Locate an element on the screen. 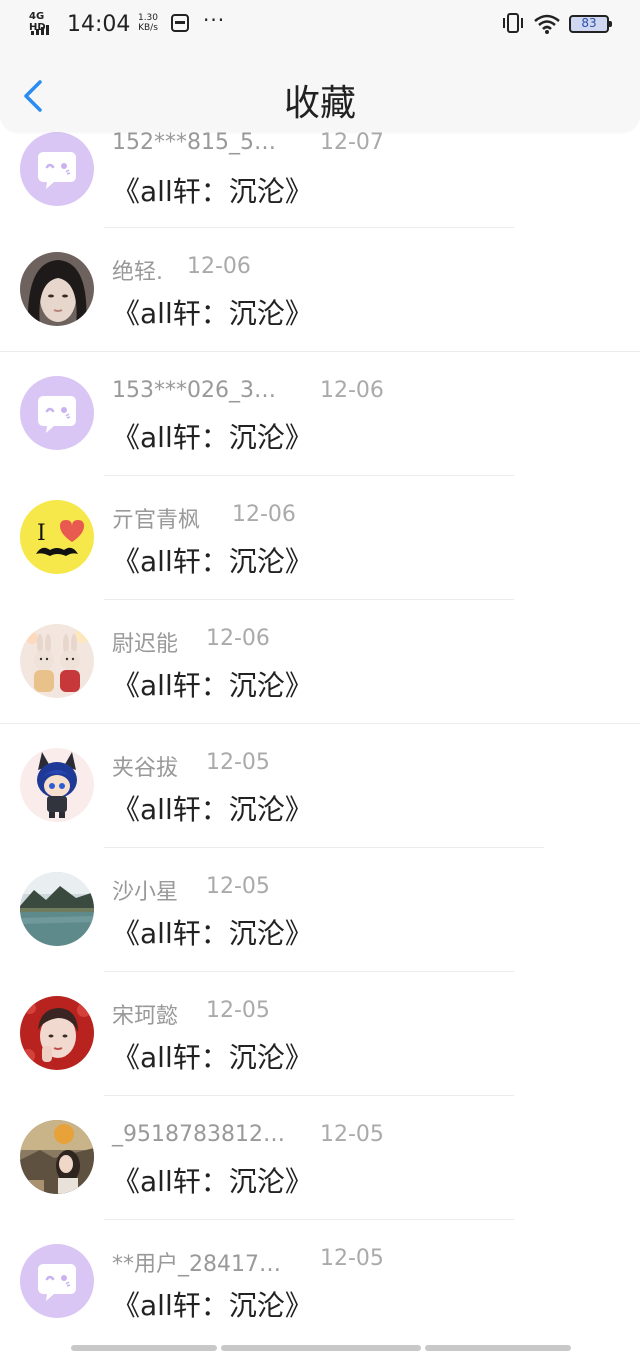 This screenshot has width=640, height=1351. speed-value: 1.30 is located at coordinates (148, 18).